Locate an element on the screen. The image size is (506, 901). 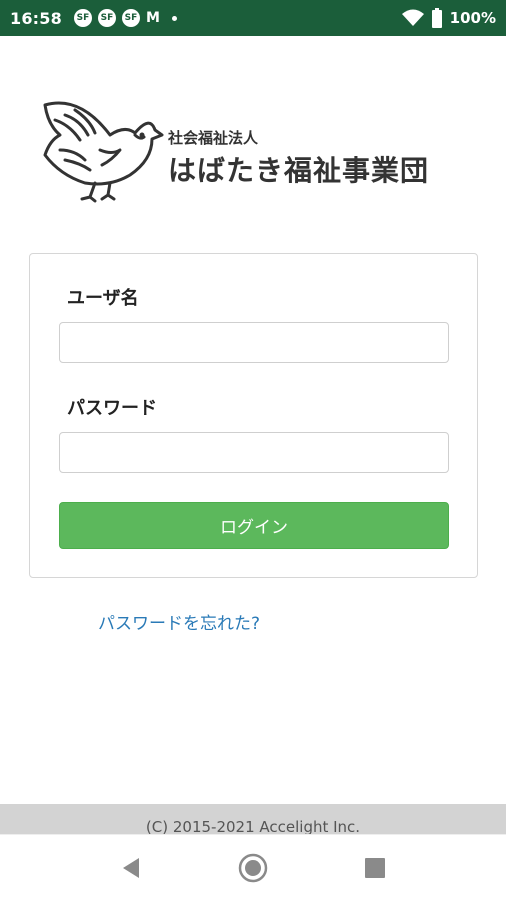
back-button is located at coordinates (131, 868).